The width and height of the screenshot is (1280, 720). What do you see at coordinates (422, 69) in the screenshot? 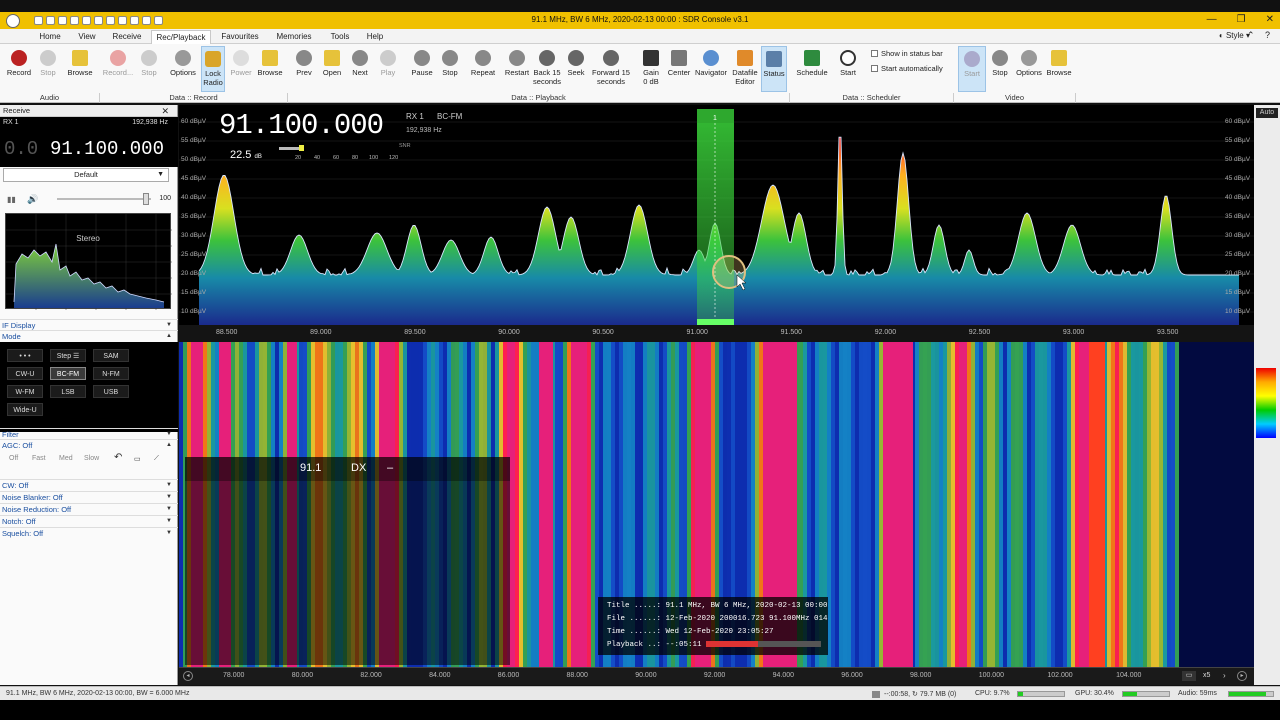
I see `pause-button: Pause` at bounding box center [422, 69].